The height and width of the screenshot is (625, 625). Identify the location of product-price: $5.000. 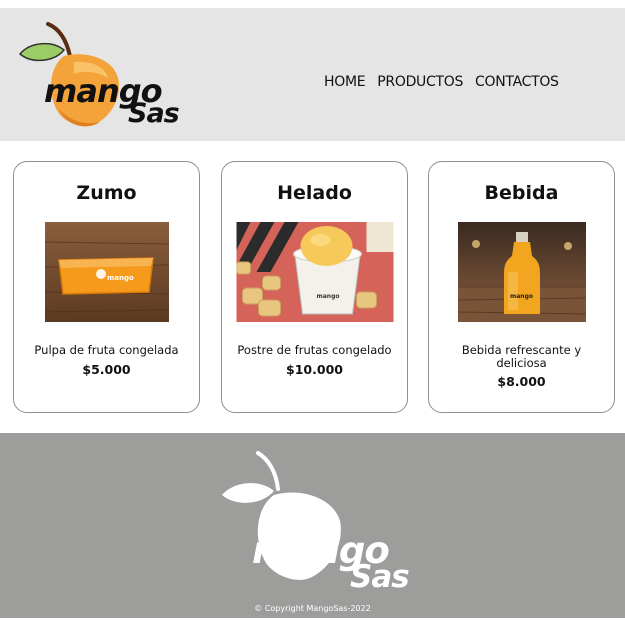
(106, 369).